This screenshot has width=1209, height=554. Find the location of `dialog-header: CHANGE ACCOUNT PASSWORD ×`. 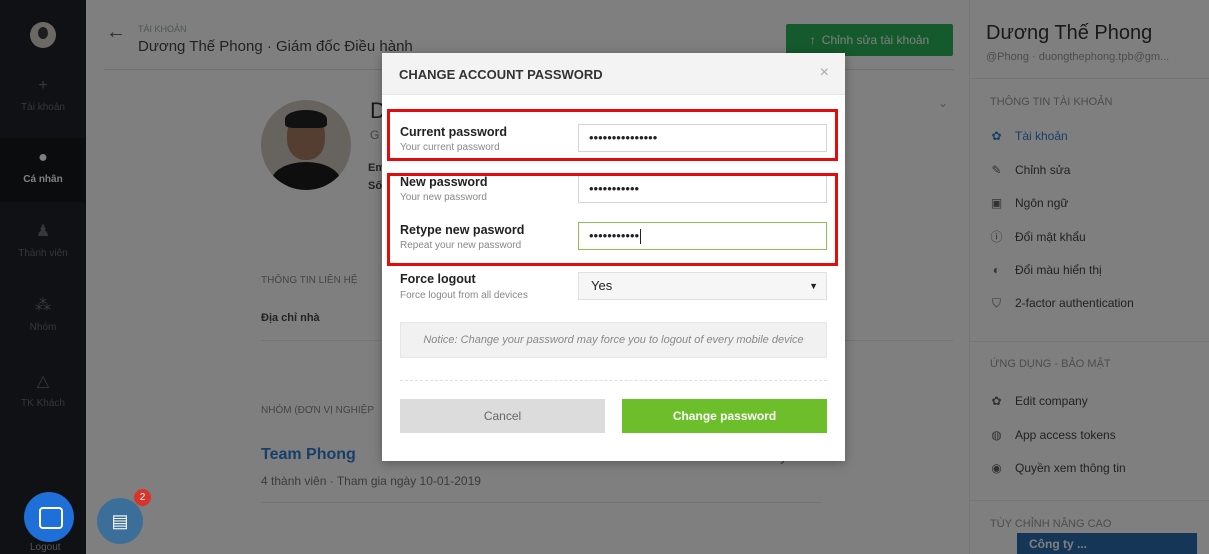

dialog-header: CHANGE ACCOUNT PASSWORD × is located at coordinates (613, 74).